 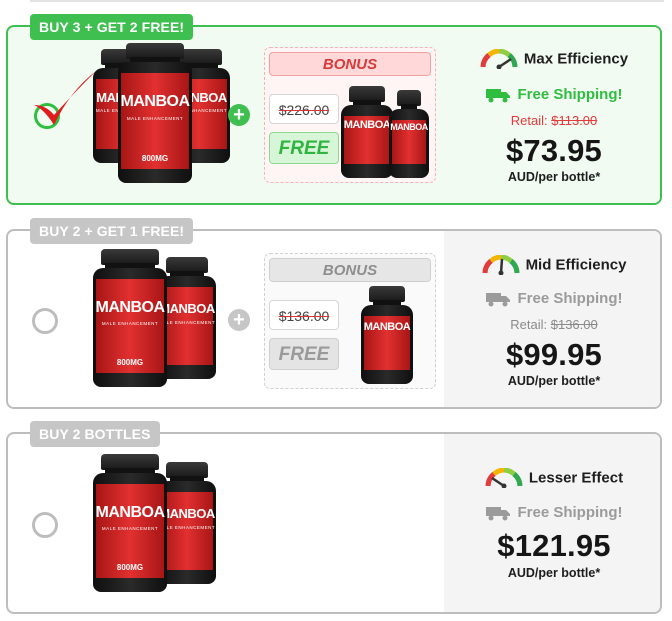 I want to click on bonus-old-price: $226.00, so click(x=304, y=109).